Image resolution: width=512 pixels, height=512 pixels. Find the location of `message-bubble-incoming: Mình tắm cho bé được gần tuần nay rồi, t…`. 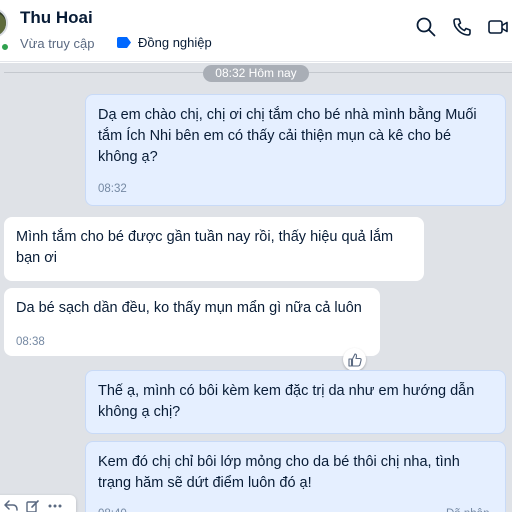

message-bubble-incoming: Mình tắm cho bé được gần tuần nay rồi, t… is located at coordinates (214, 249).